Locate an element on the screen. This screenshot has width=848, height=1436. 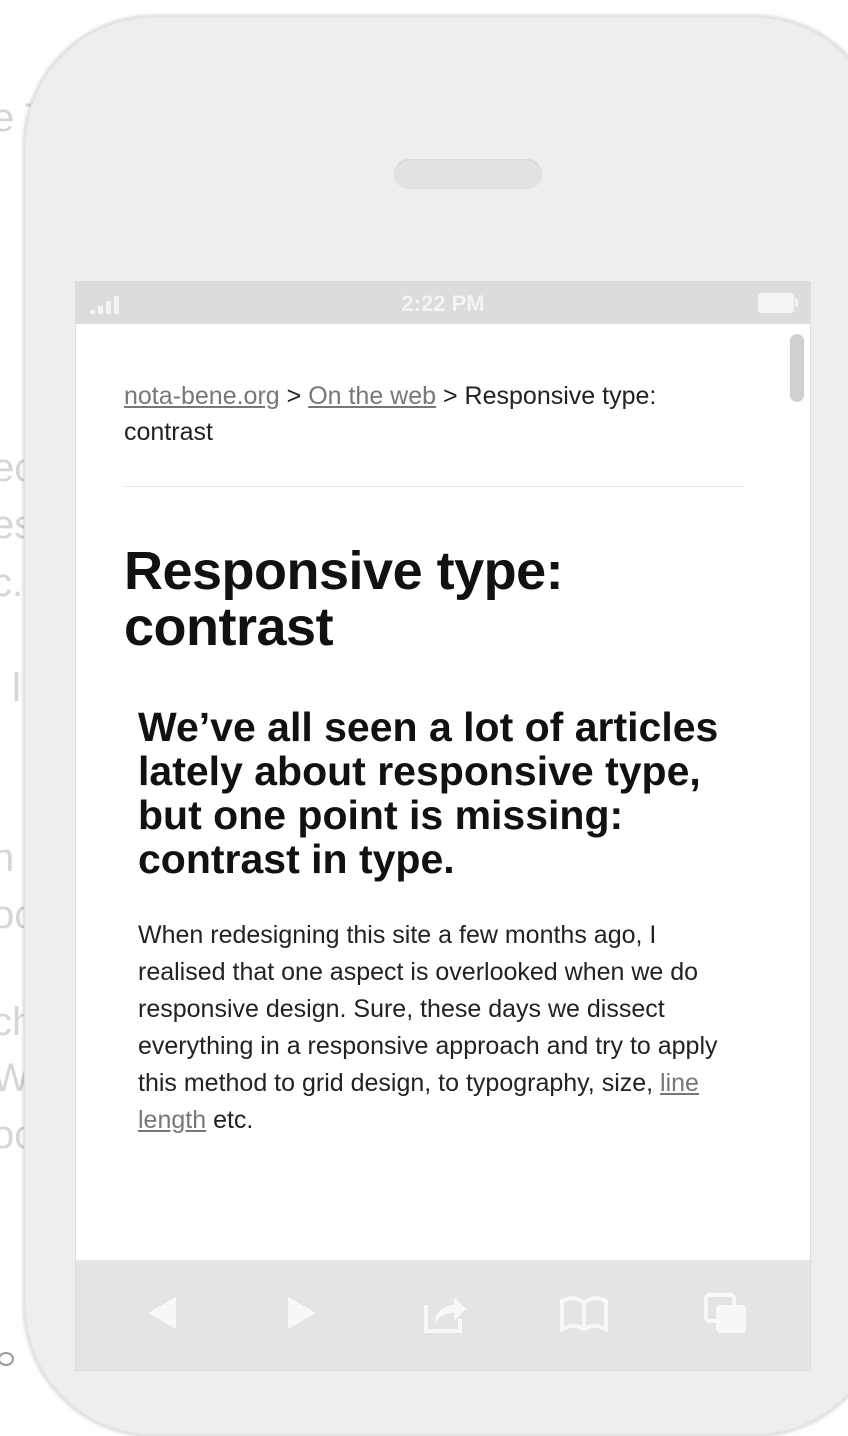
background-text-fragment: l is located at coordinates (16, 688).